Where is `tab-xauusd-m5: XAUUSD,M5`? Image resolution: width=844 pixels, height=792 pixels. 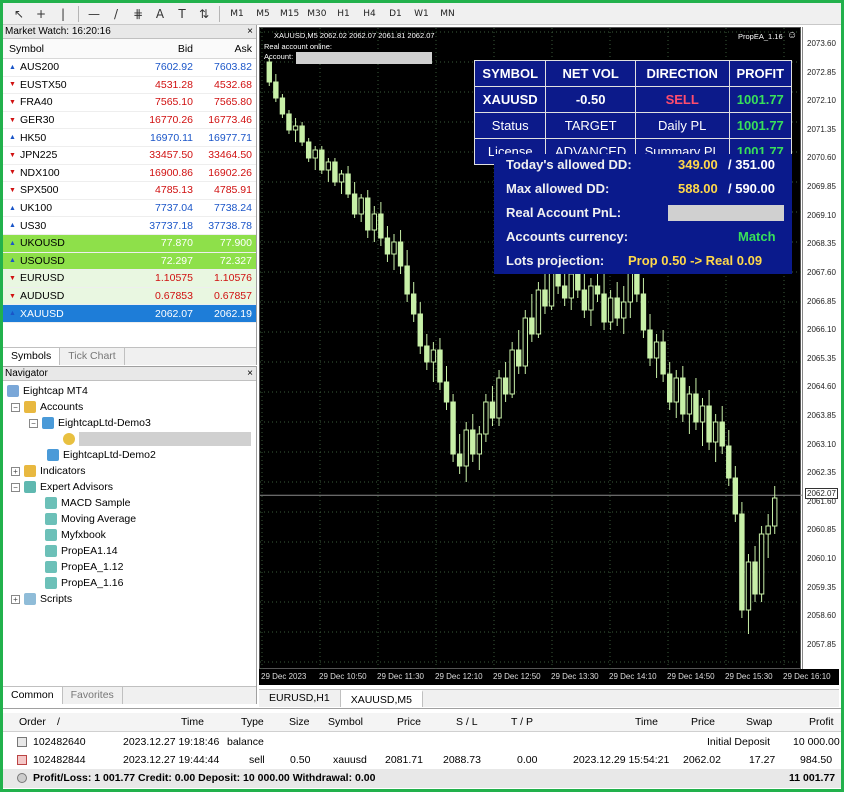 tab-xauusd-m5: XAUUSD,M5 is located at coordinates (381, 698).